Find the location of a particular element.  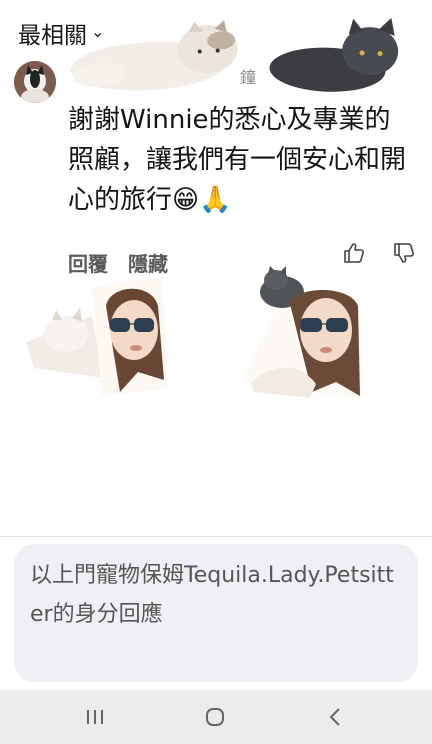

home-icon is located at coordinates (215, 717).